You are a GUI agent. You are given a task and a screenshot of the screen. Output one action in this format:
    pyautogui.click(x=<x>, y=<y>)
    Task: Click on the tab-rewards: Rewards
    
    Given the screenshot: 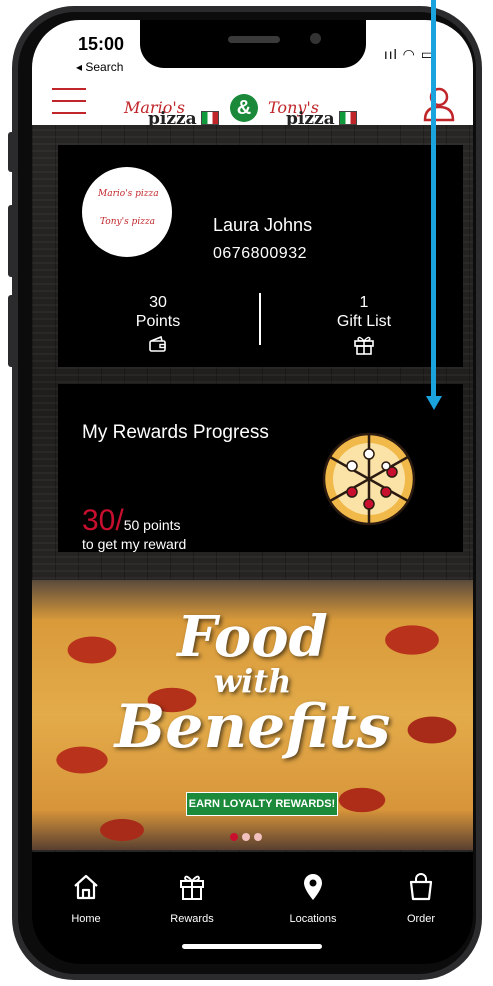 What is the action you would take?
    pyautogui.click(x=192, y=898)
    